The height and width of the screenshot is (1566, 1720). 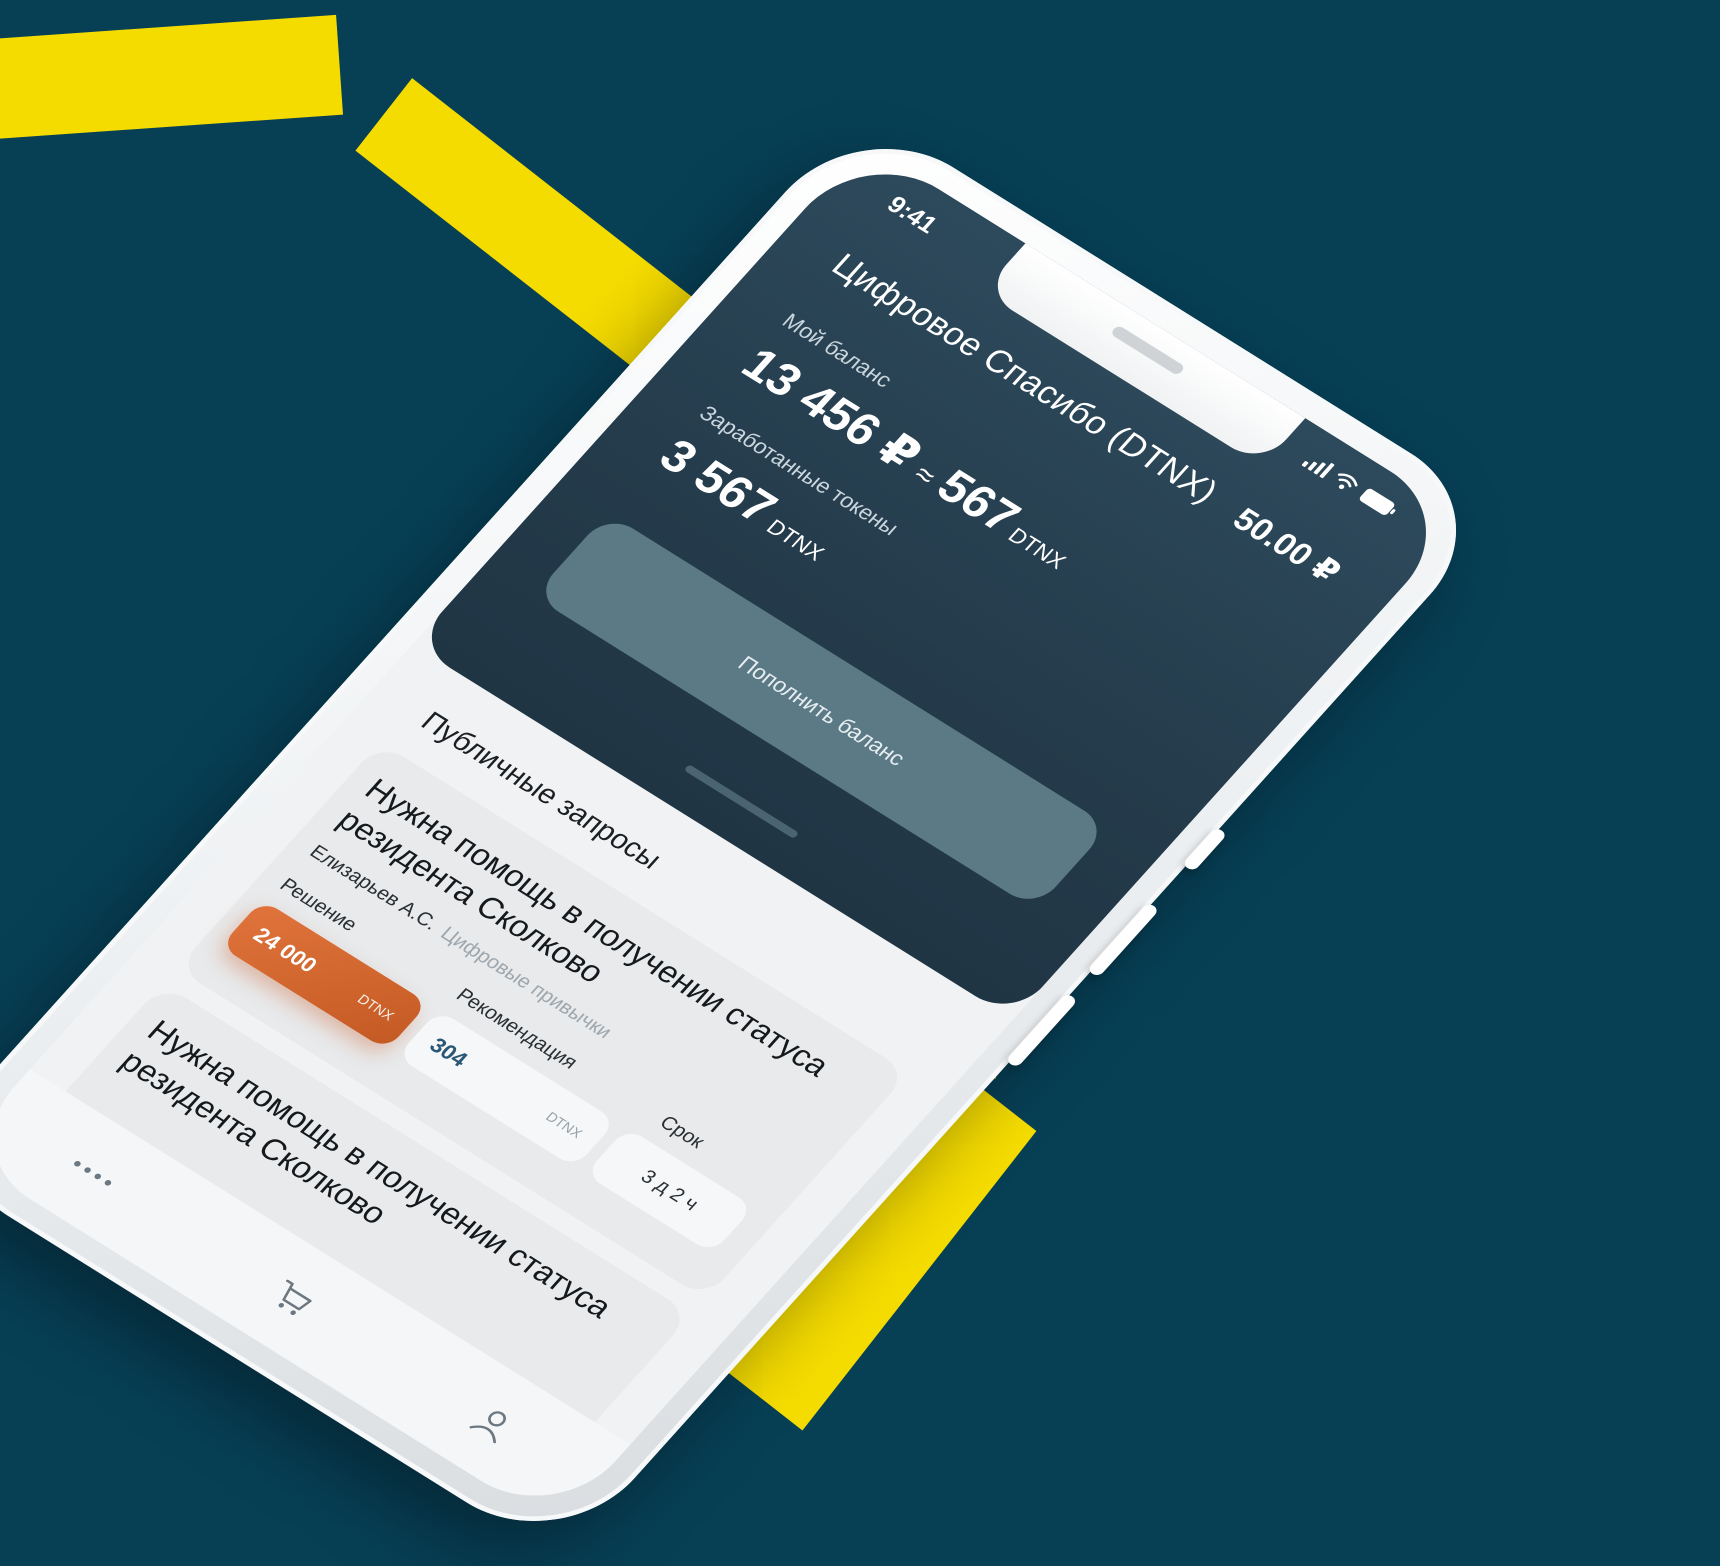 What do you see at coordinates (285, 950) in the screenshot?
I see `solution-value: 24 000` at bounding box center [285, 950].